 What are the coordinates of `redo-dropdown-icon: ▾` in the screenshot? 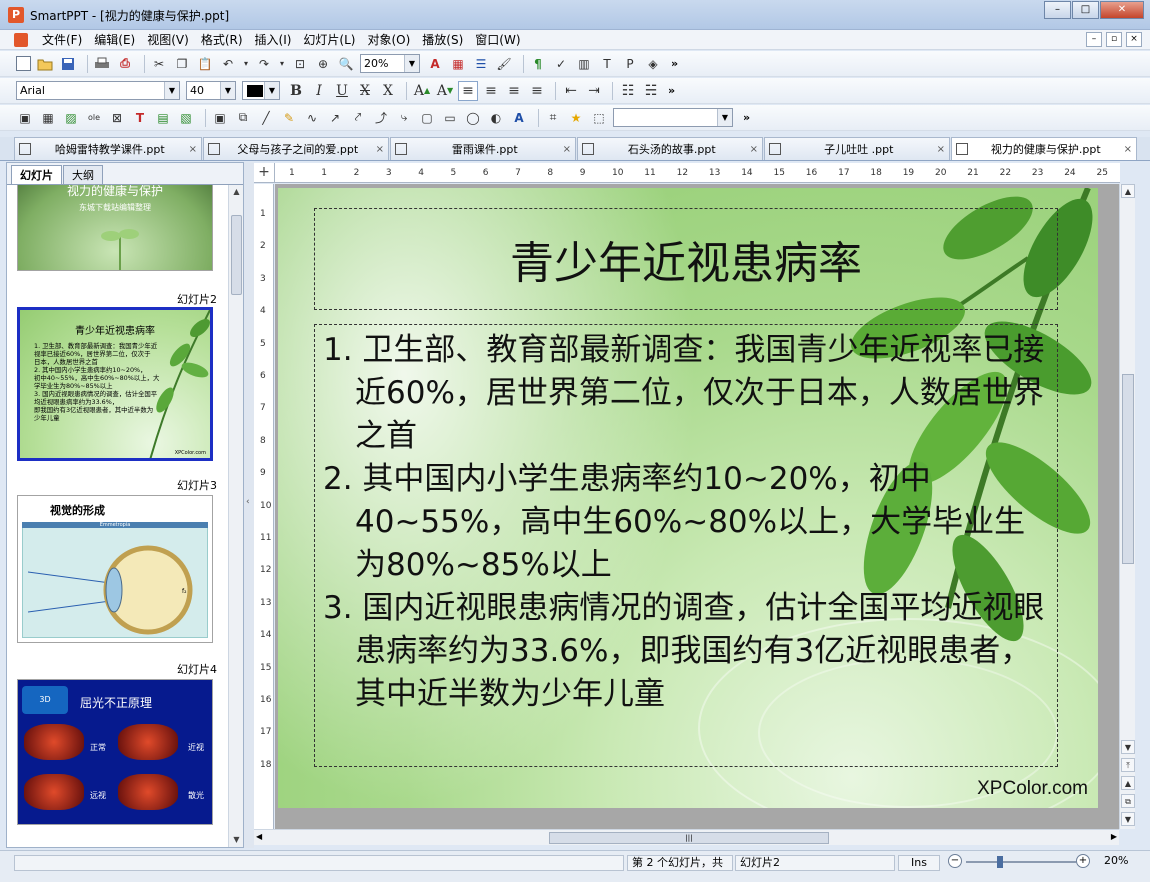 It's located at (282, 64).